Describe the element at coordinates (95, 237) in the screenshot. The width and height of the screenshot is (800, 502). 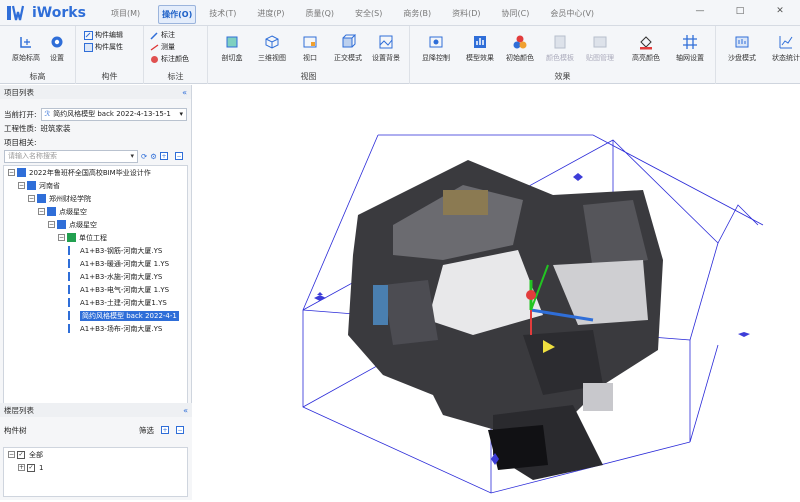
I see `tree-node: − 单位工程` at that location.